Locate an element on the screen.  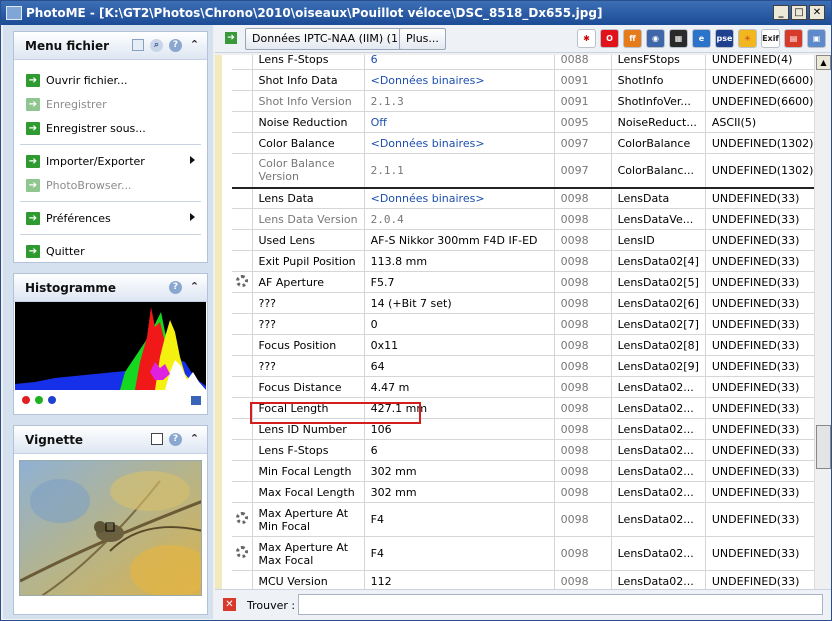
table-row: ??? 64 0098 LensData02[9] UNDEFINED(33) is located at coordinates (526, 366).